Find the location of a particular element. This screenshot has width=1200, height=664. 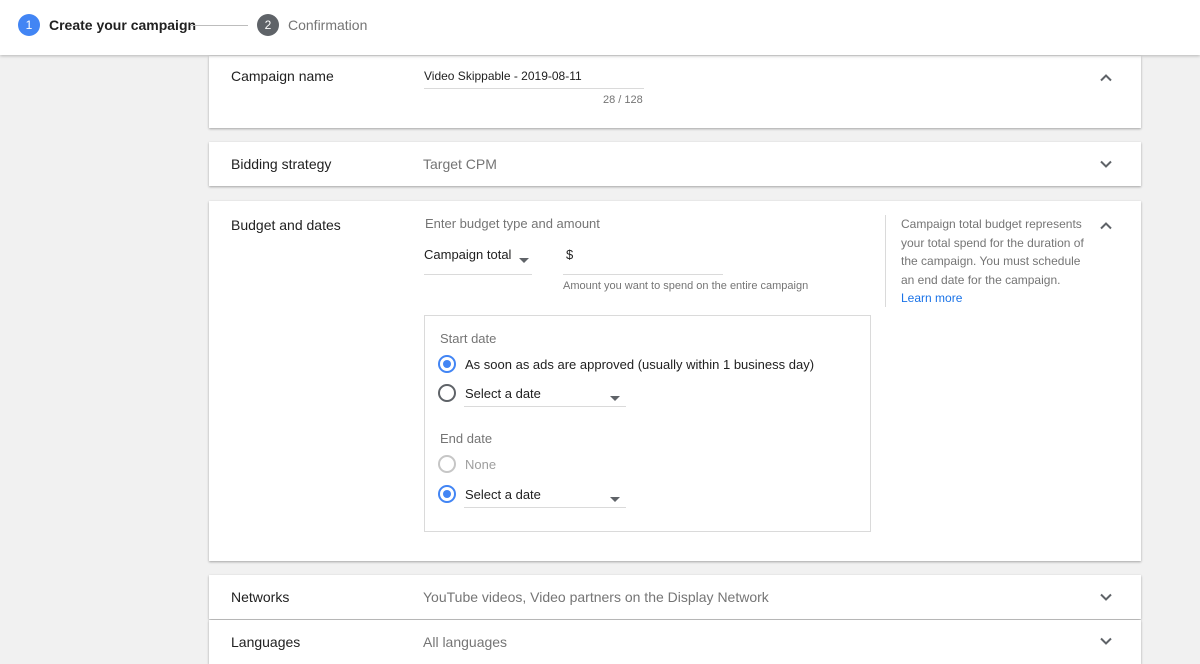

languages-label: Languages is located at coordinates (266, 642).